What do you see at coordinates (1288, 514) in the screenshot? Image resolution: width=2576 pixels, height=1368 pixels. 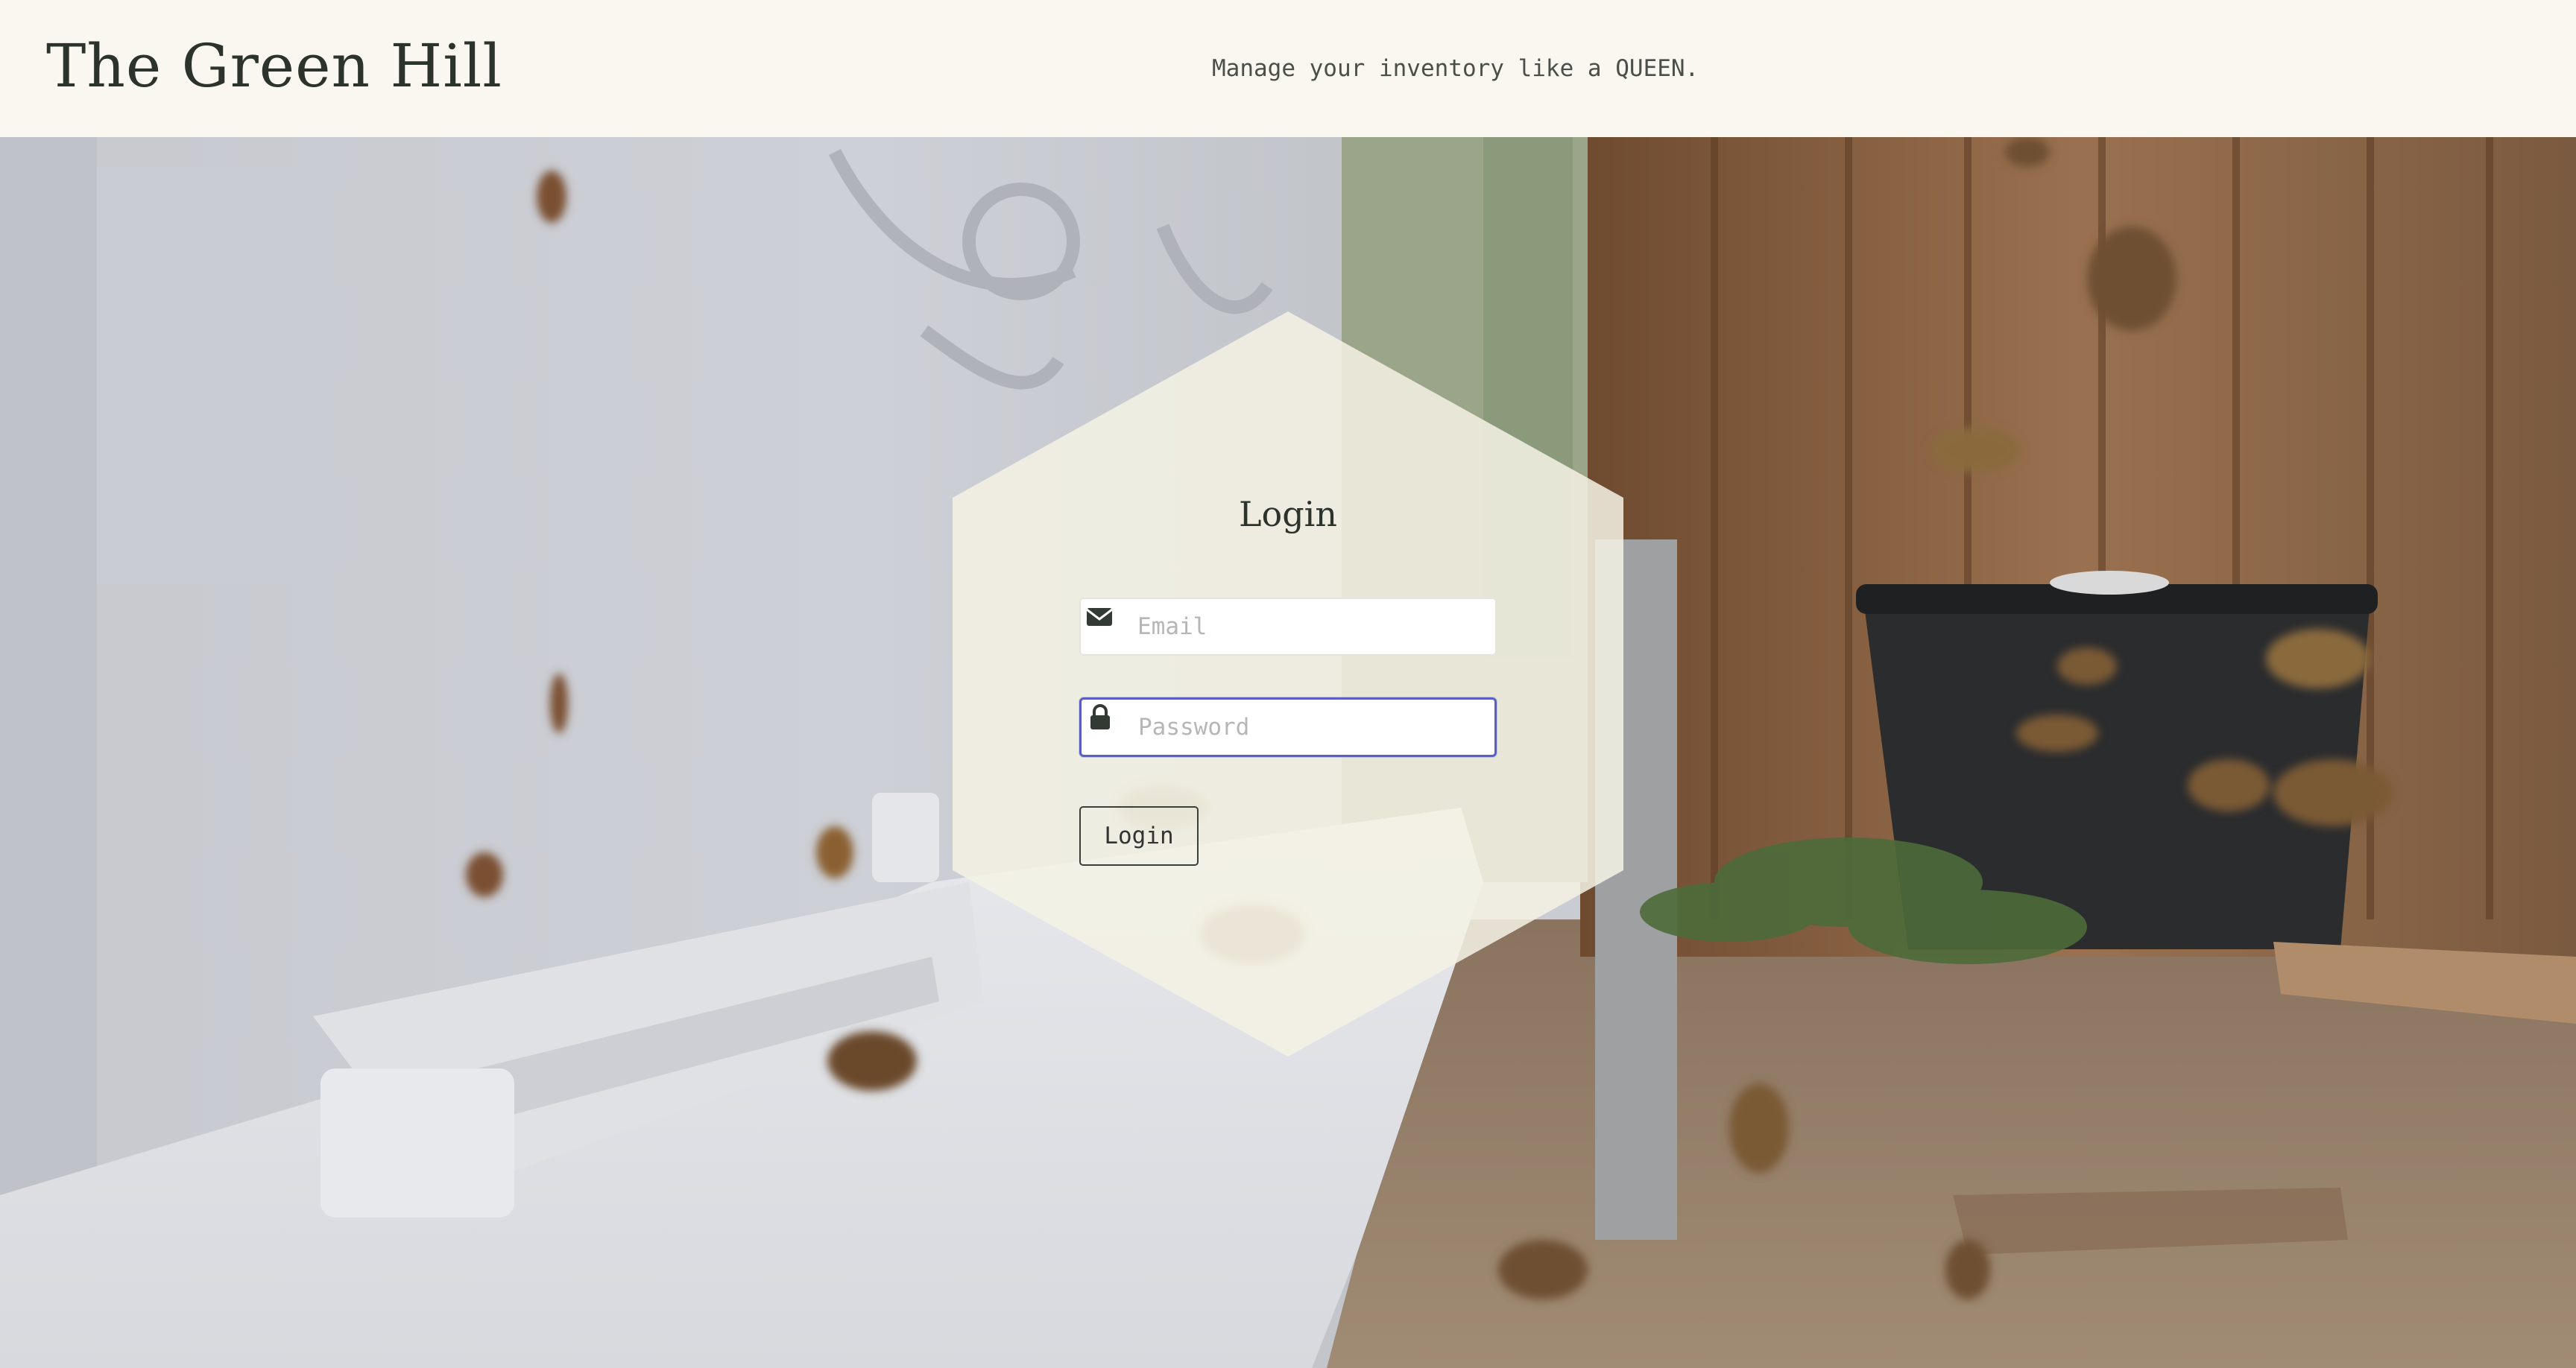 I see `login-title: Login` at bounding box center [1288, 514].